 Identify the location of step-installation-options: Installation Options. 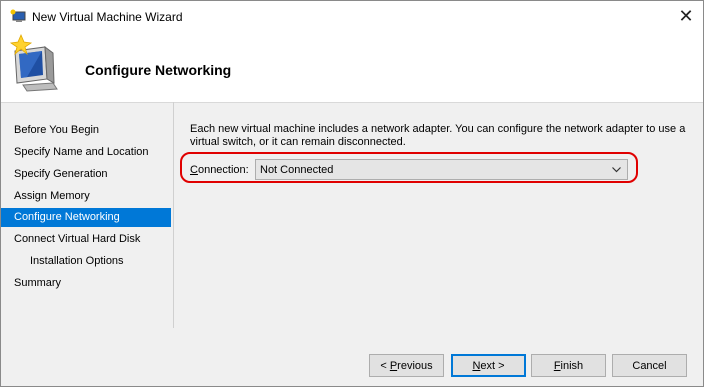
(86, 261).